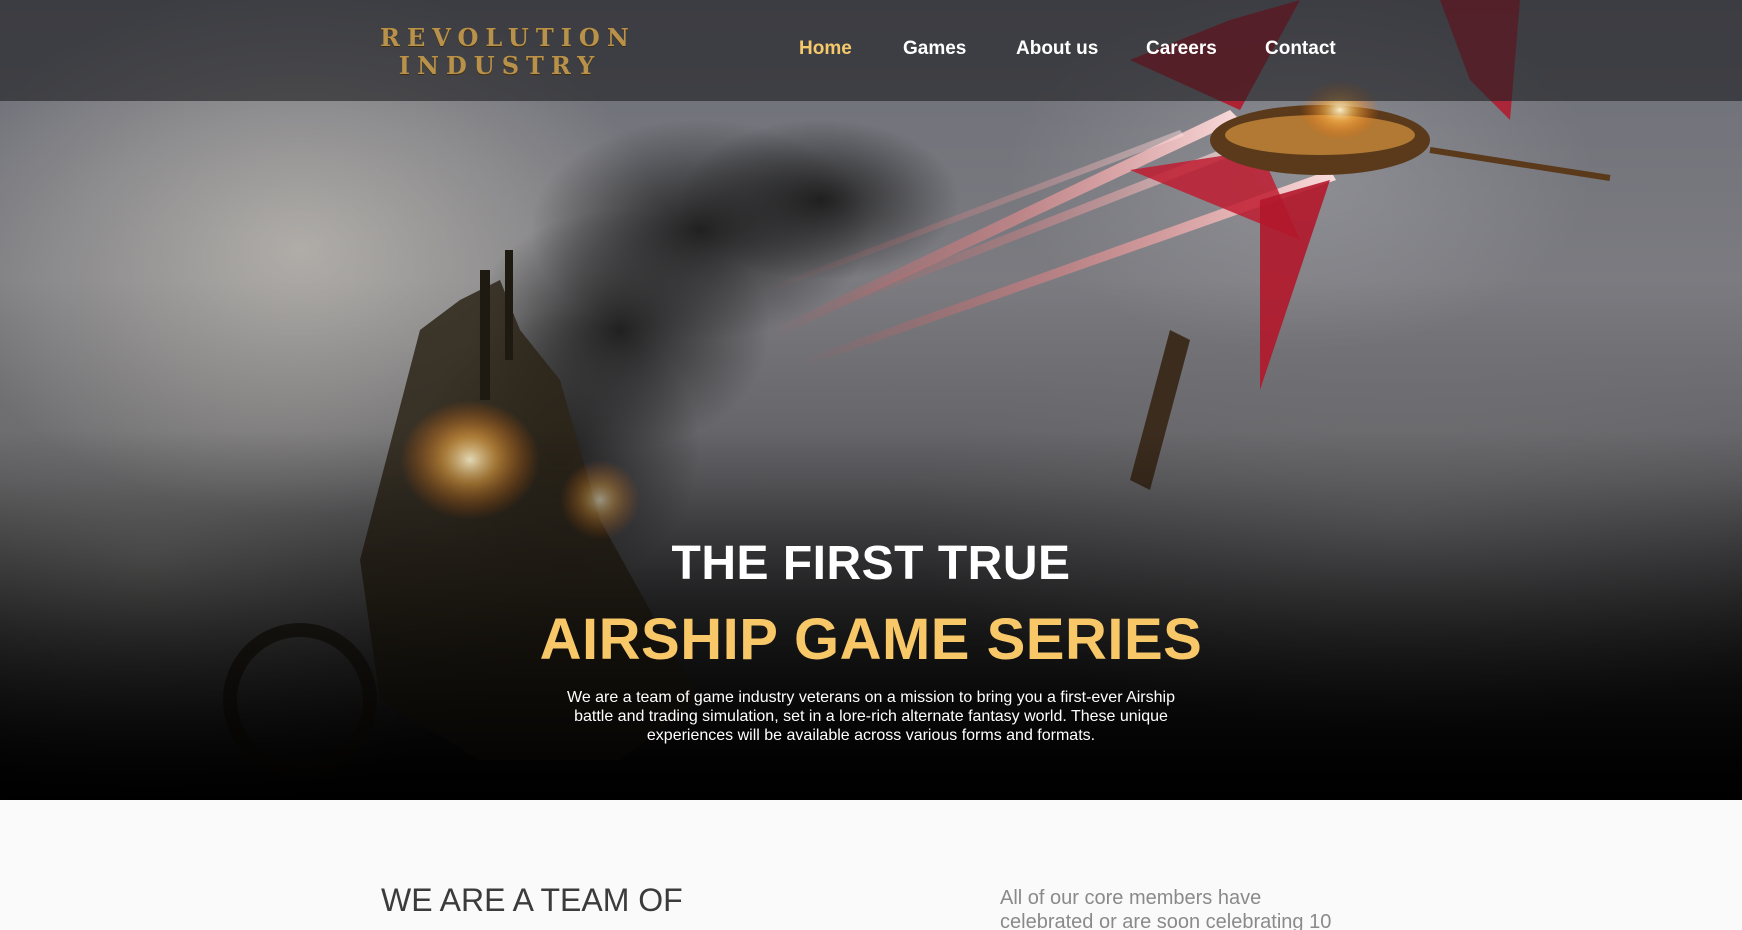 This screenshot has width=1742, height=930. I want to click on nav-item-home: Home, so click(825, 49).